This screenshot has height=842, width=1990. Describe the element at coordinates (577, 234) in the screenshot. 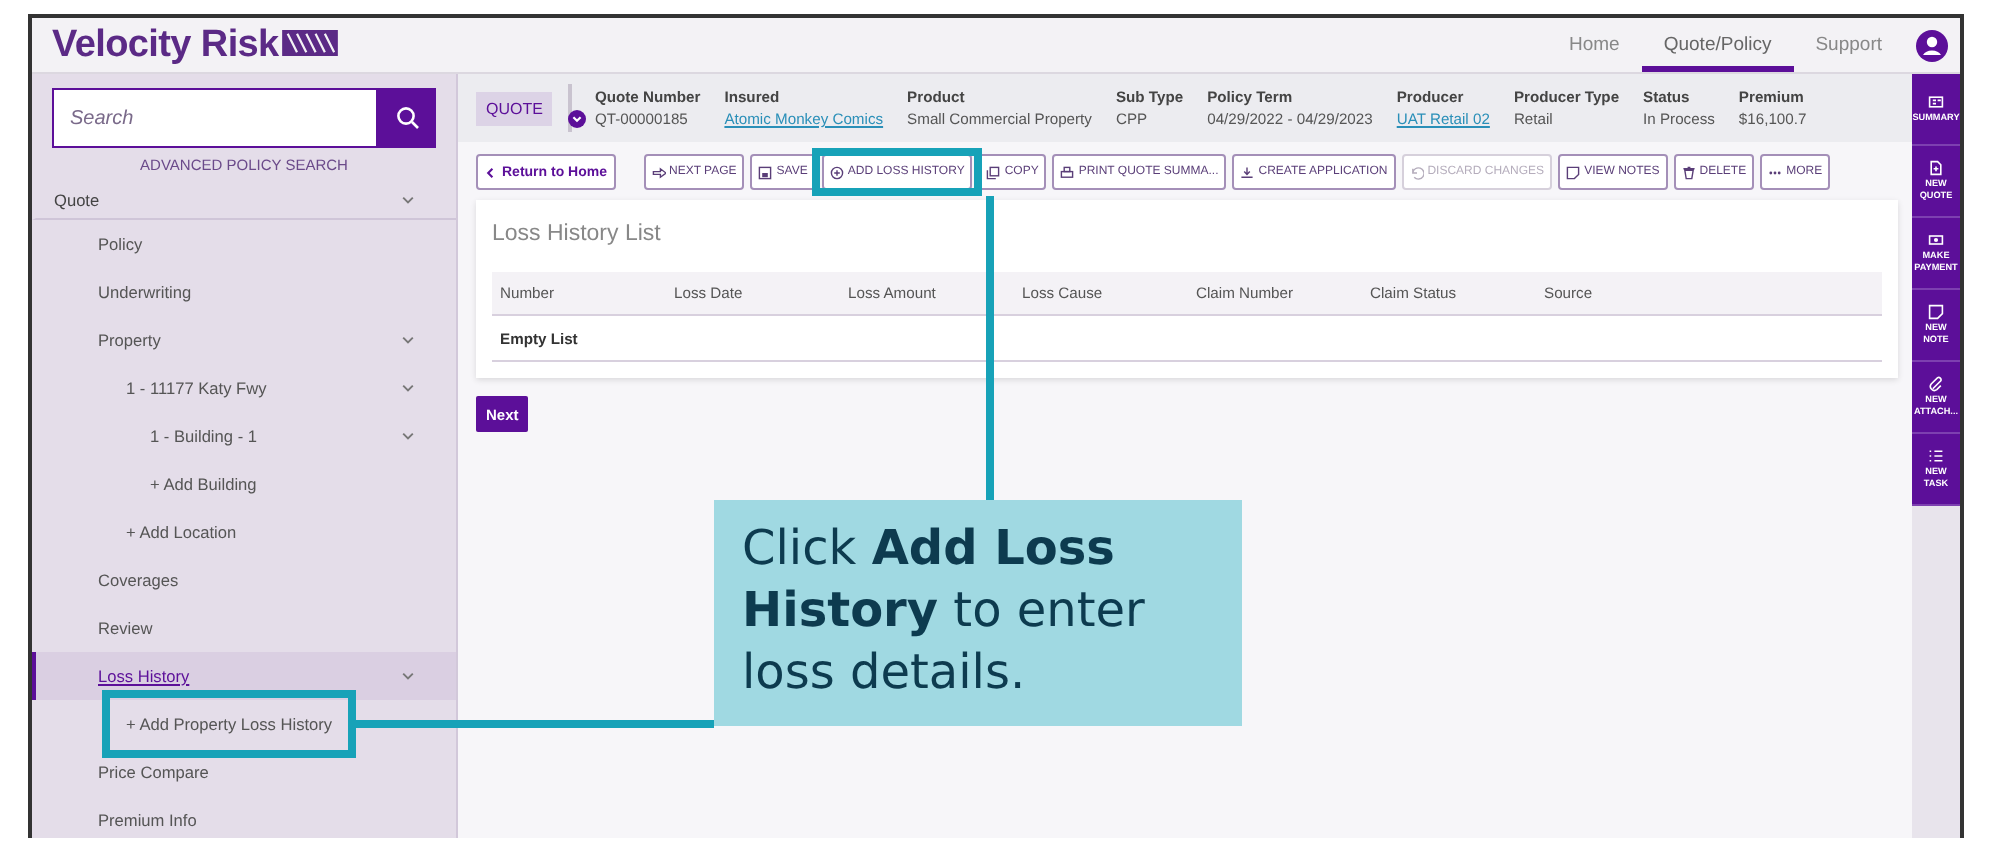

I see `card-title: Loss History List` at that location.